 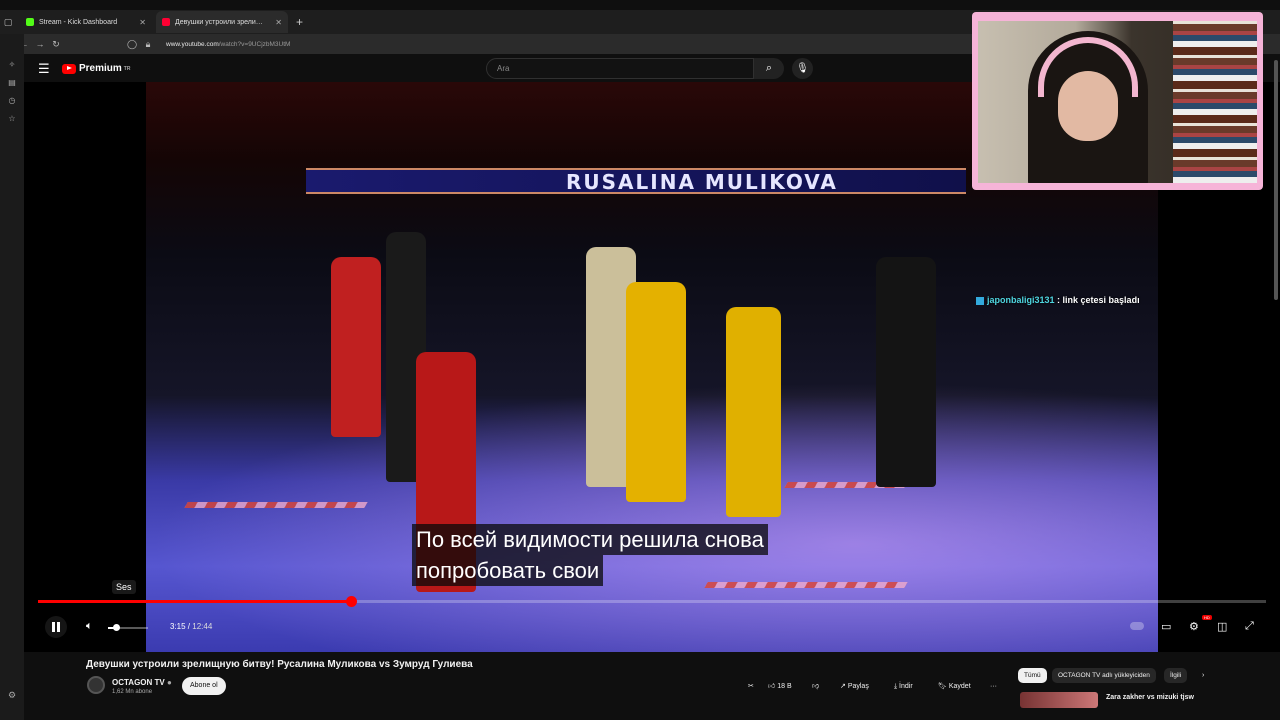 What do you see at coordinates (148, 44) in the screenshot?
I see `lock-icon: 🔒︎` at bounding box center [148, 44].